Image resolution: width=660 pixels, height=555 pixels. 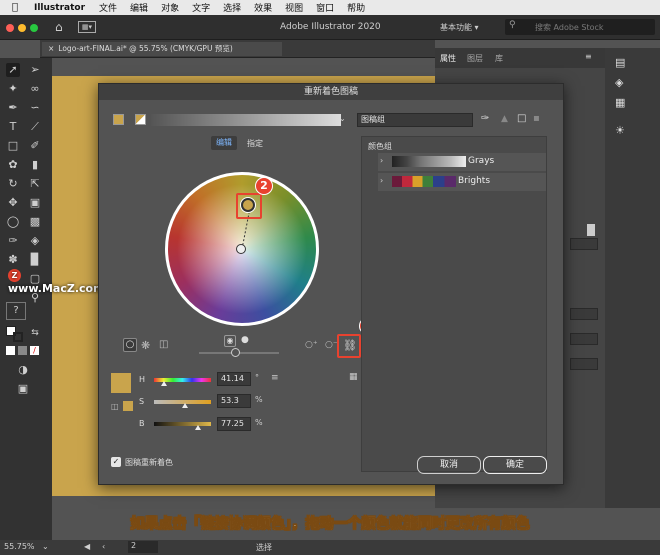 What do you see at coordinates (622, 83) in the screenshot?
I see `layers-panel-icon: ◈` at bounding box center [622, 83].